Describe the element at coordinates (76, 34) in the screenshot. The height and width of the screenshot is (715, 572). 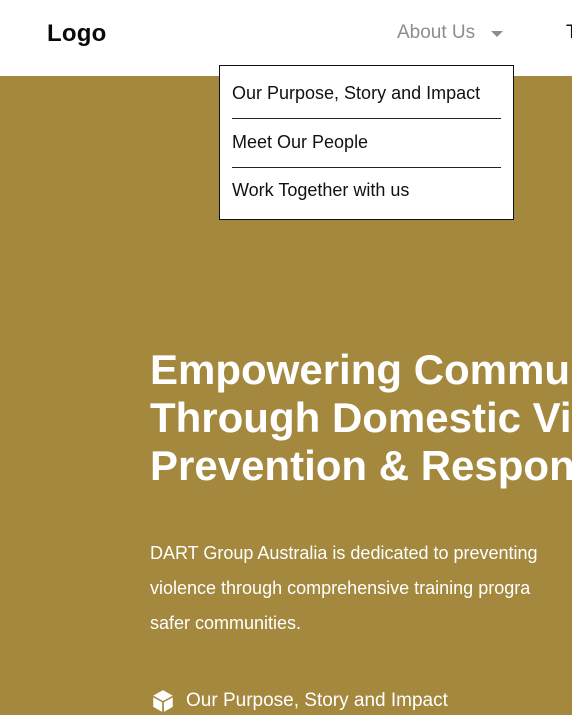
I see `logo: Logo` at that location.